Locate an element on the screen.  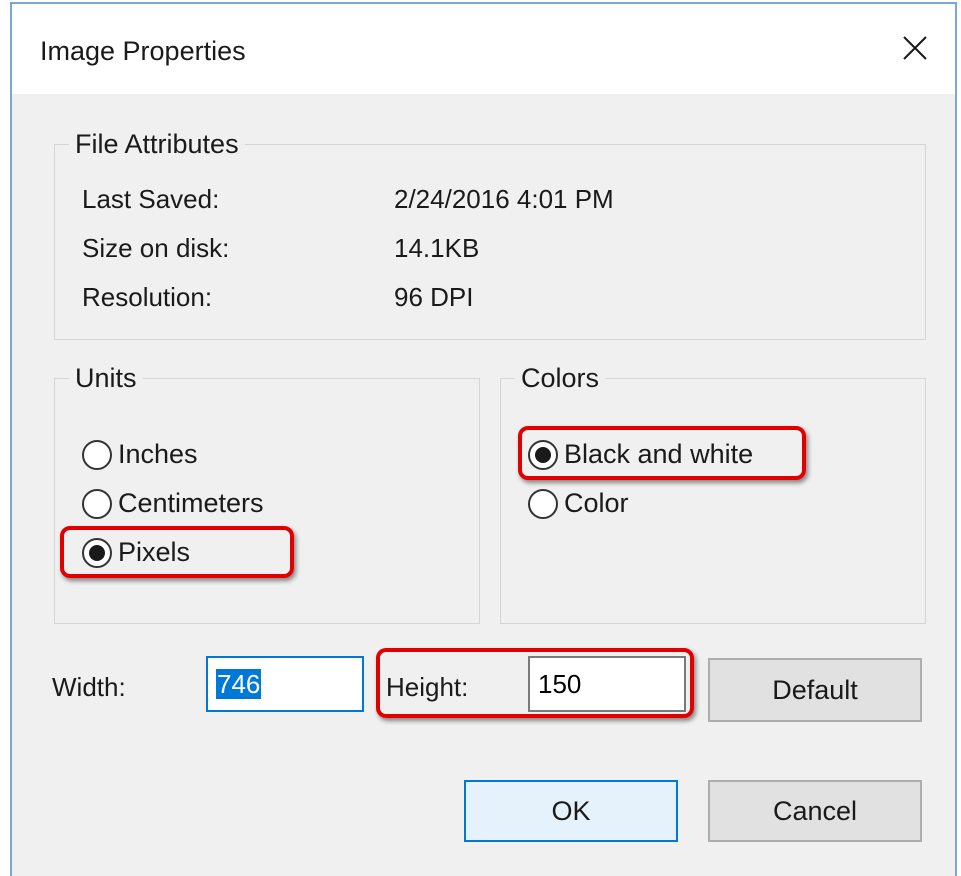
height-input: 150 is located at coordinates (607, 684).